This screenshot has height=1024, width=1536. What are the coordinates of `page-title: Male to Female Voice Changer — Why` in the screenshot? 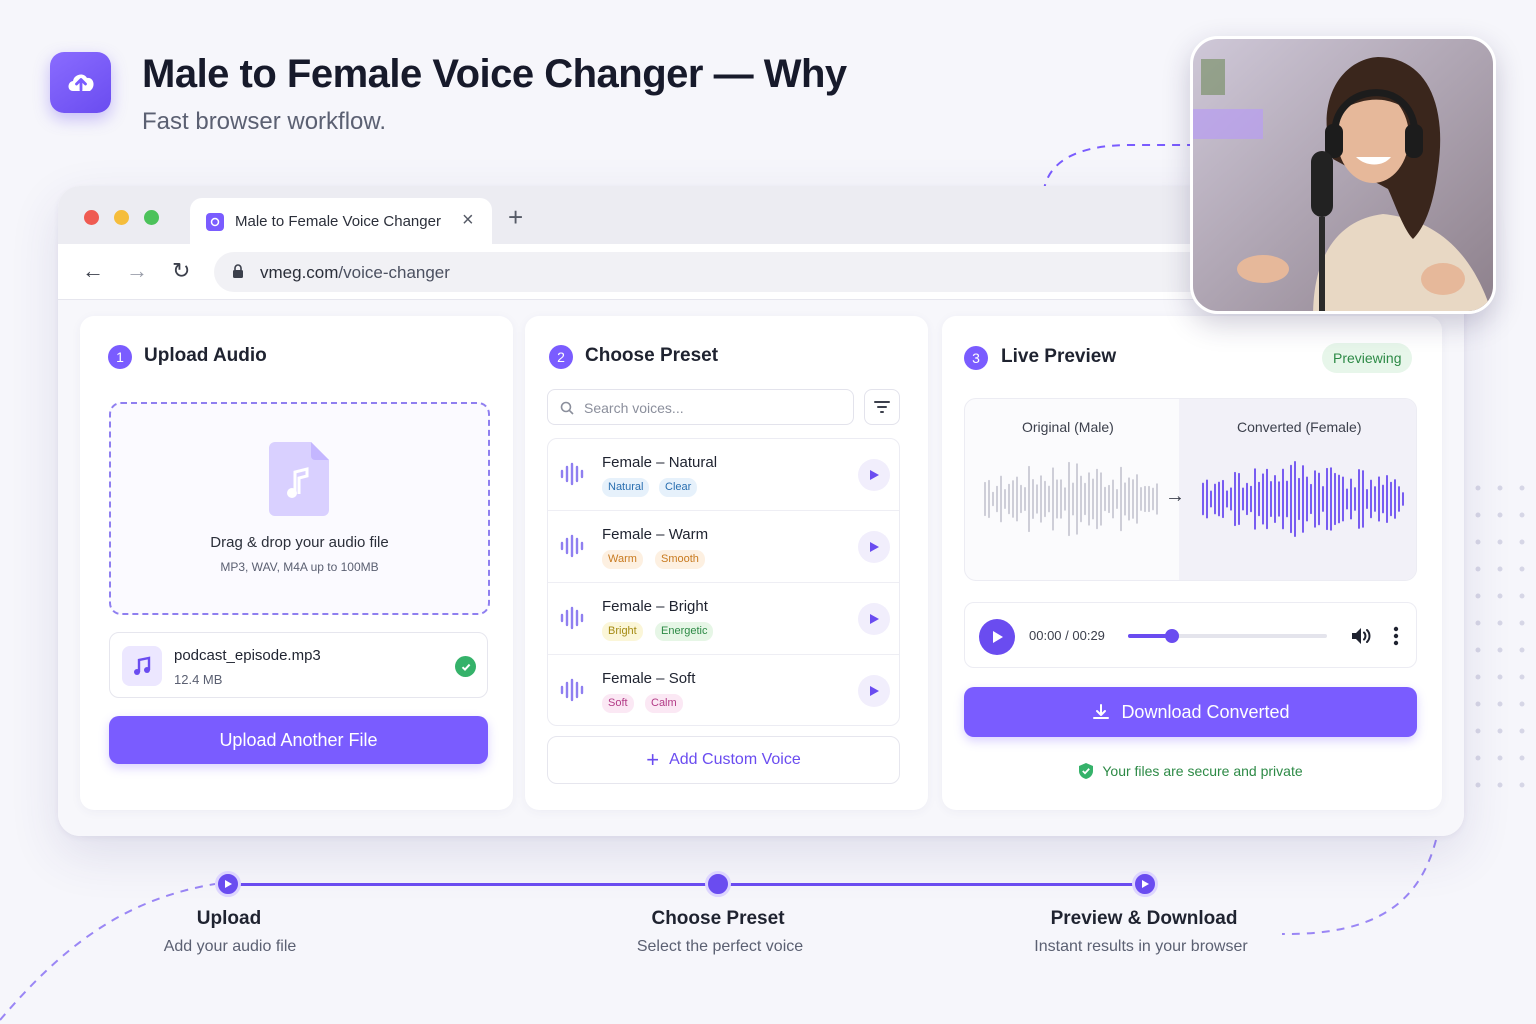 It's located at (494, 74).